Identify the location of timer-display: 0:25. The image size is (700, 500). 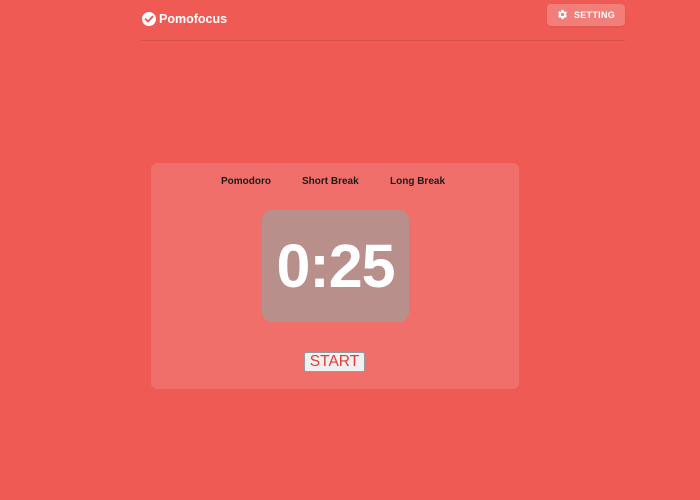
(335, 266).